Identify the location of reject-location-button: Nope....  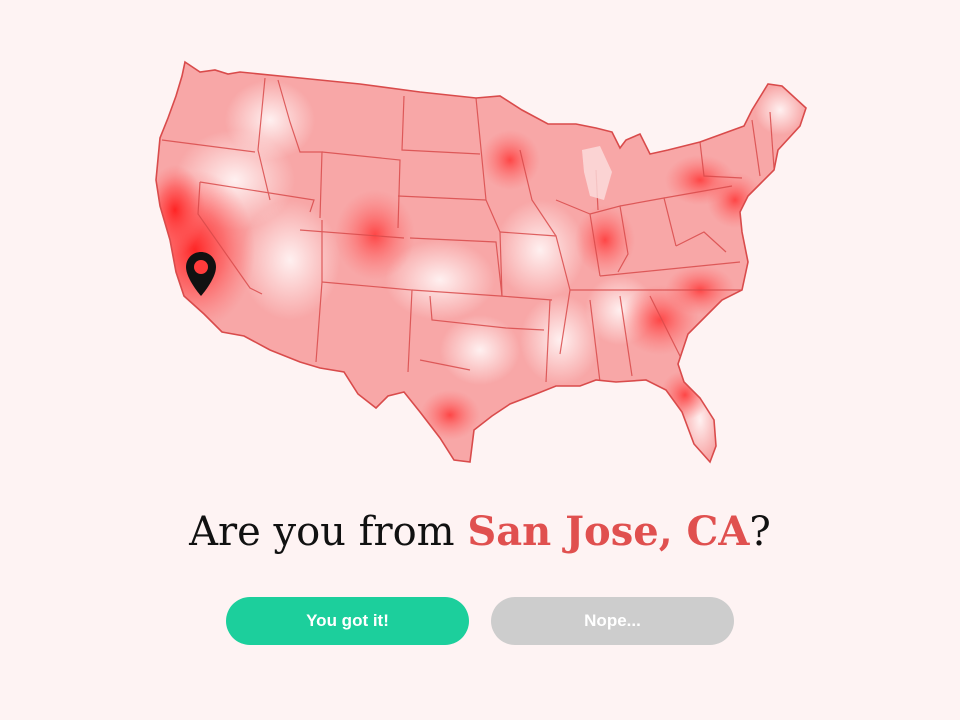
(612, 621).